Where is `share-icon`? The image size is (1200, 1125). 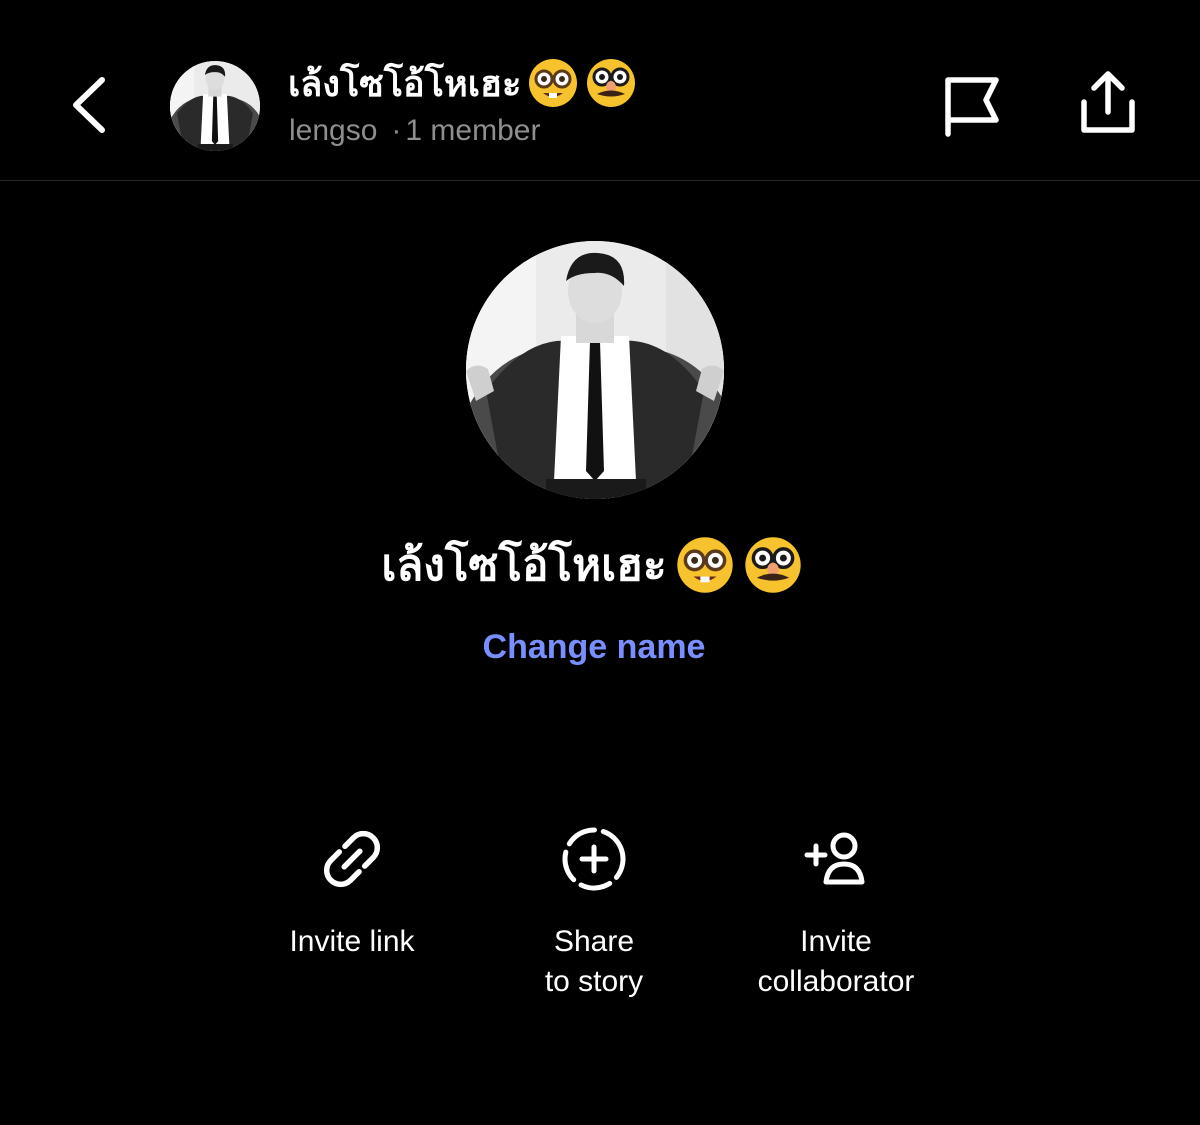 share-icon is located at coordinates (1108, 102).